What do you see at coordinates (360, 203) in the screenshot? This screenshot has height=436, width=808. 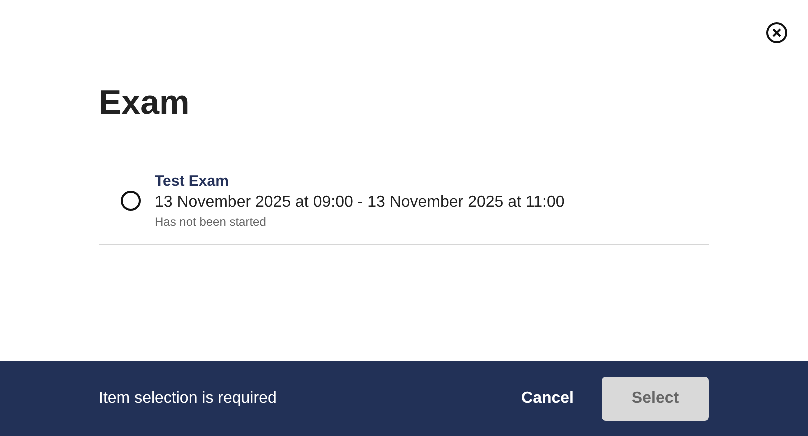 I see `item-dates: 13 November 2025 at 09:00 - 13 November 2025 at 11:00` at bounding box center [360, 203].